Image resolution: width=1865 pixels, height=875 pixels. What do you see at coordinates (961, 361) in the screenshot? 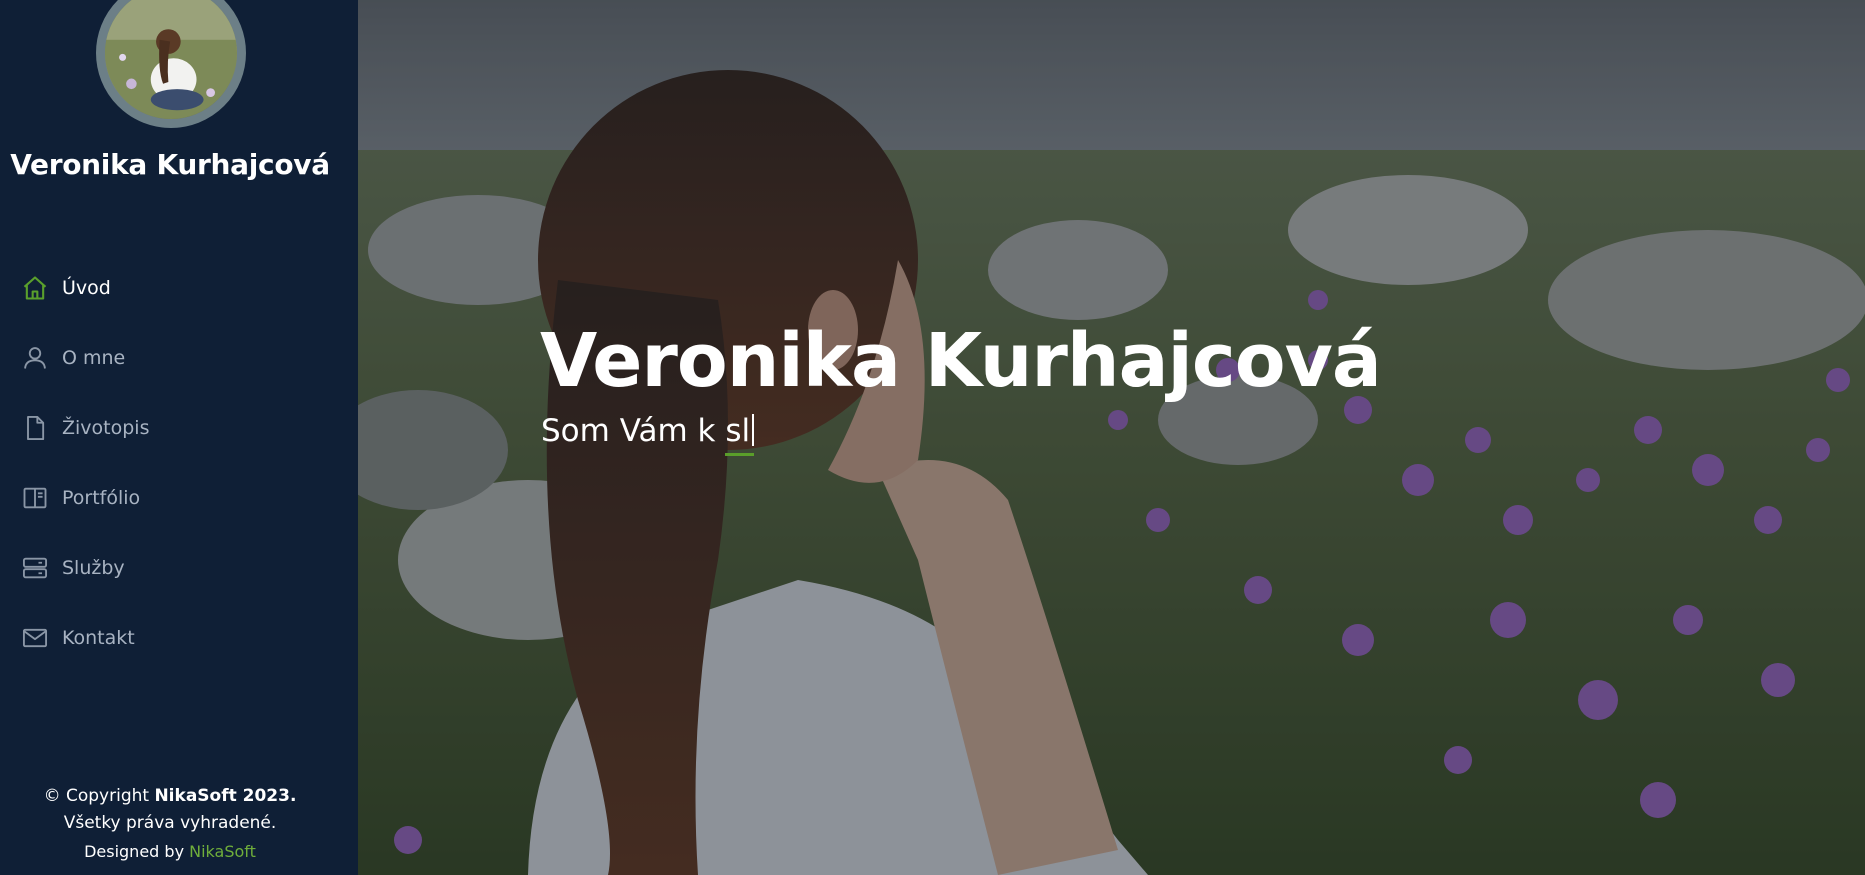
I see `hero-title: Veronika Kurhajcová` at bounding box center [961, 361].